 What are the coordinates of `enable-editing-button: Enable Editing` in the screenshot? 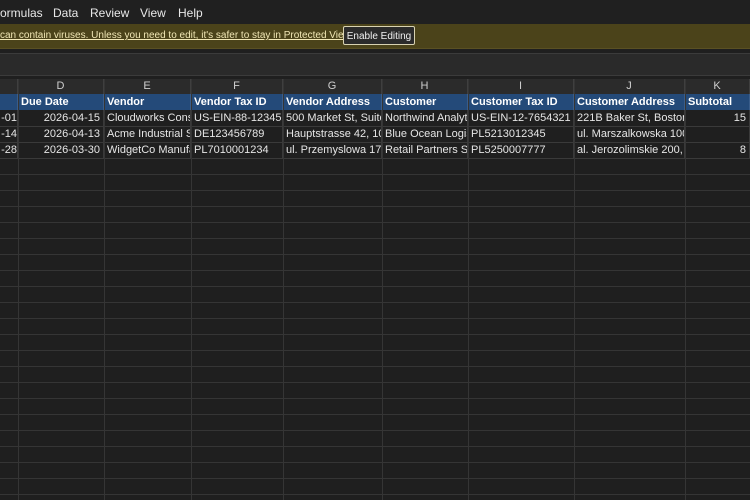 It's located at (379, 35).